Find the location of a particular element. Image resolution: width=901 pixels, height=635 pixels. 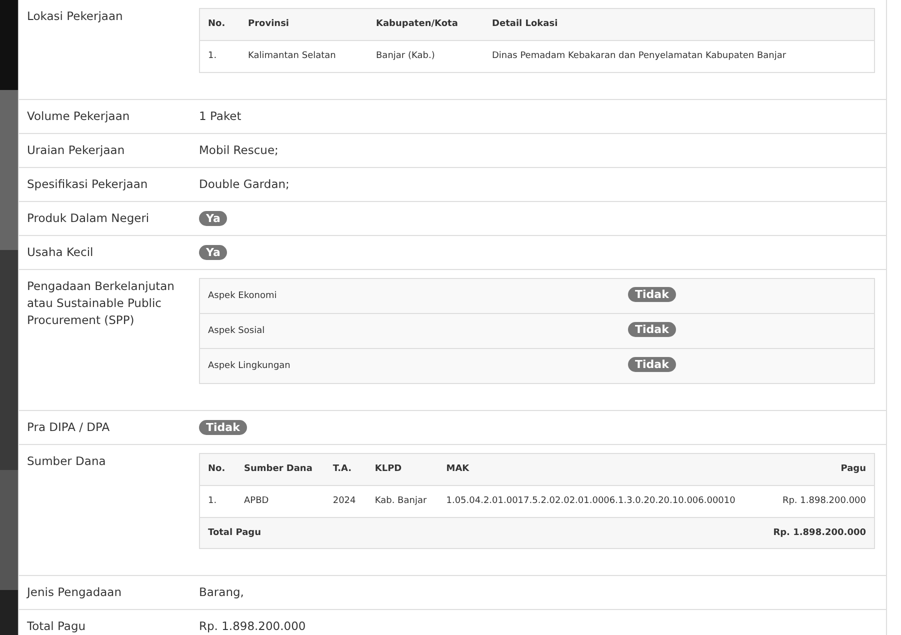

field-label: Pra DIPA / DPA is located at coordinates (69, 427).